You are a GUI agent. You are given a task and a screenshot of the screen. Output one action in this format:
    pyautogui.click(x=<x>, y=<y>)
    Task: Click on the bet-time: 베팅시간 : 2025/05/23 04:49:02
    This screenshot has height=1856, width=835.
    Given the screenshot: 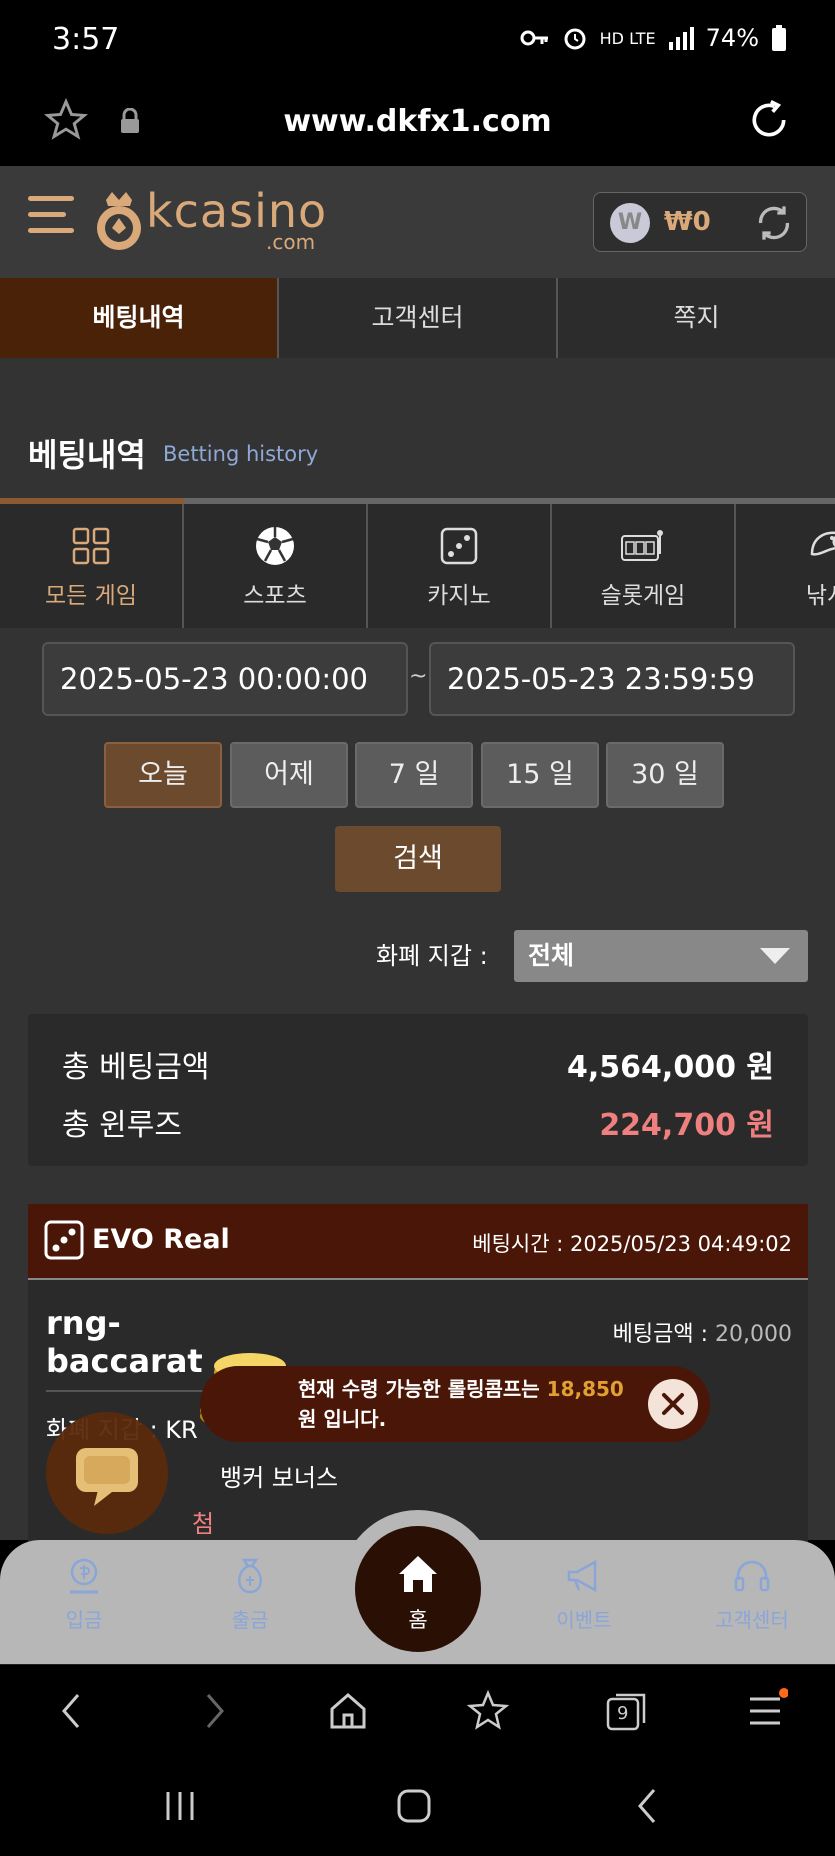 What is the action you would take?
    pyautogui.click(x=632, y=1243)
    